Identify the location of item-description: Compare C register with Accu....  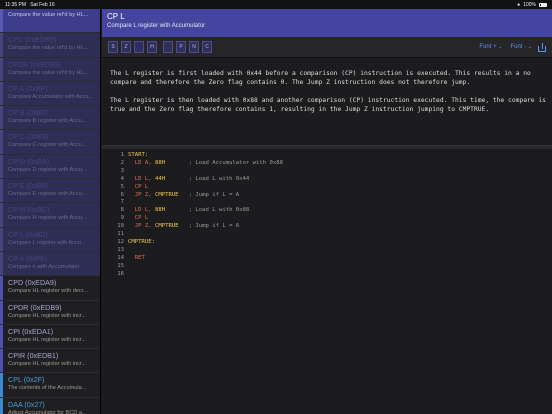
(47, 145).